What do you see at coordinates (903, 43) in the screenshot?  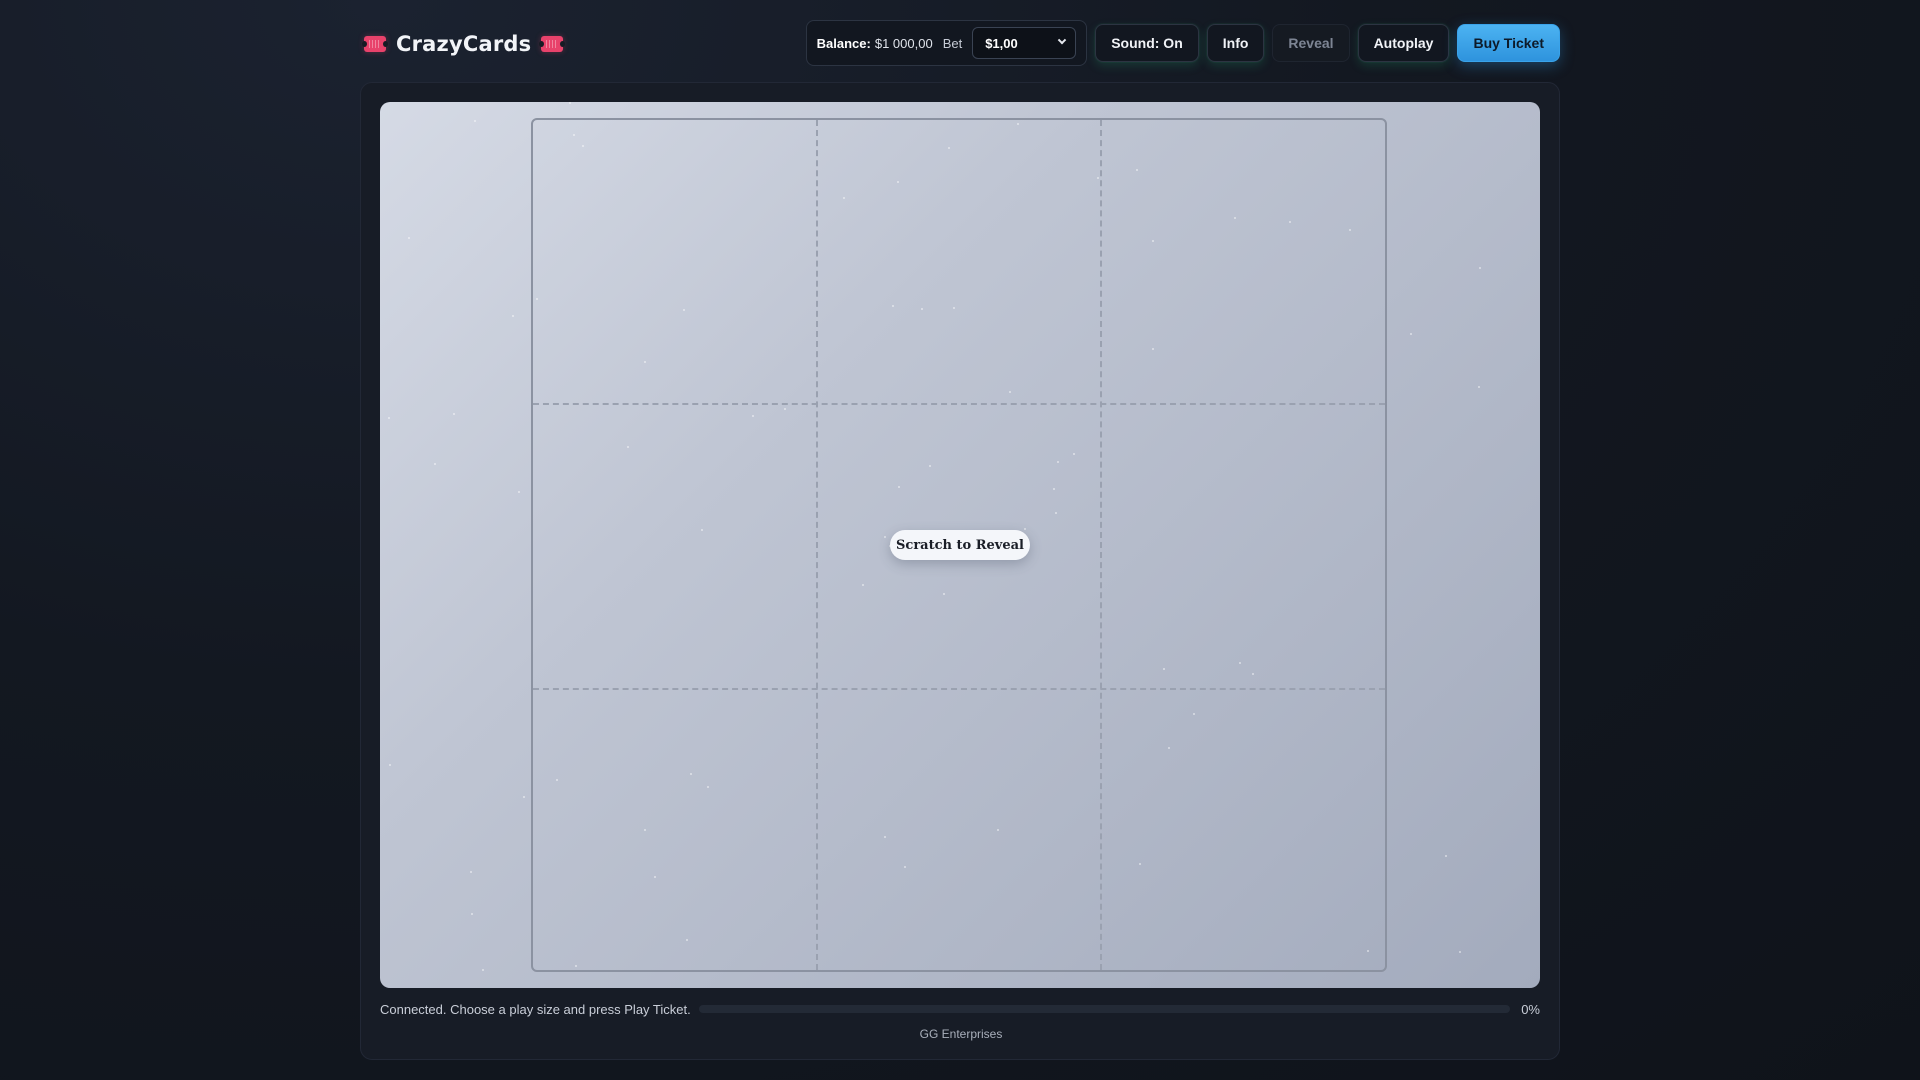 I see `balance-value: $1 000,00` at bounding box center [903, 43].